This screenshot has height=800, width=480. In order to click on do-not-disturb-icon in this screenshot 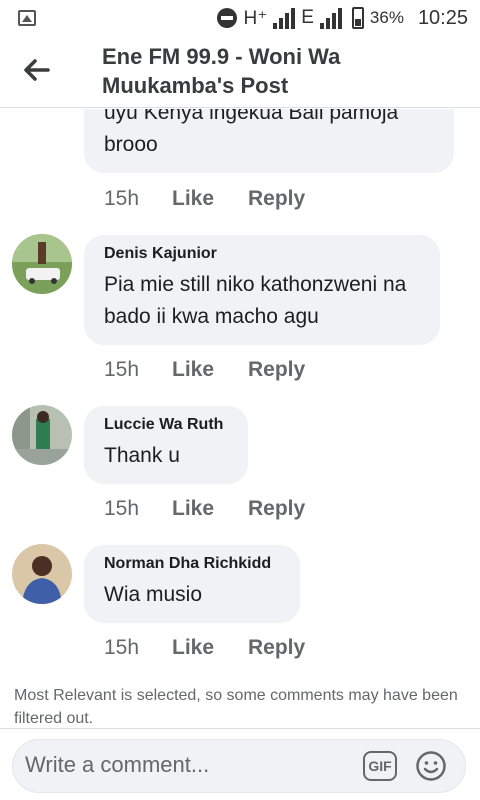, I will do `click(227, 18)`.